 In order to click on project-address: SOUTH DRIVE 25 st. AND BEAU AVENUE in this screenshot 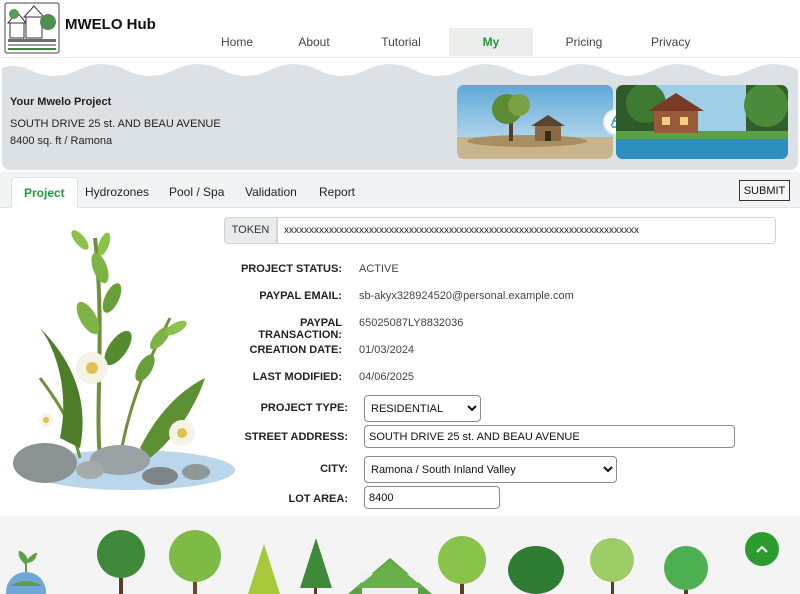, I will do `click(115, 124)`.